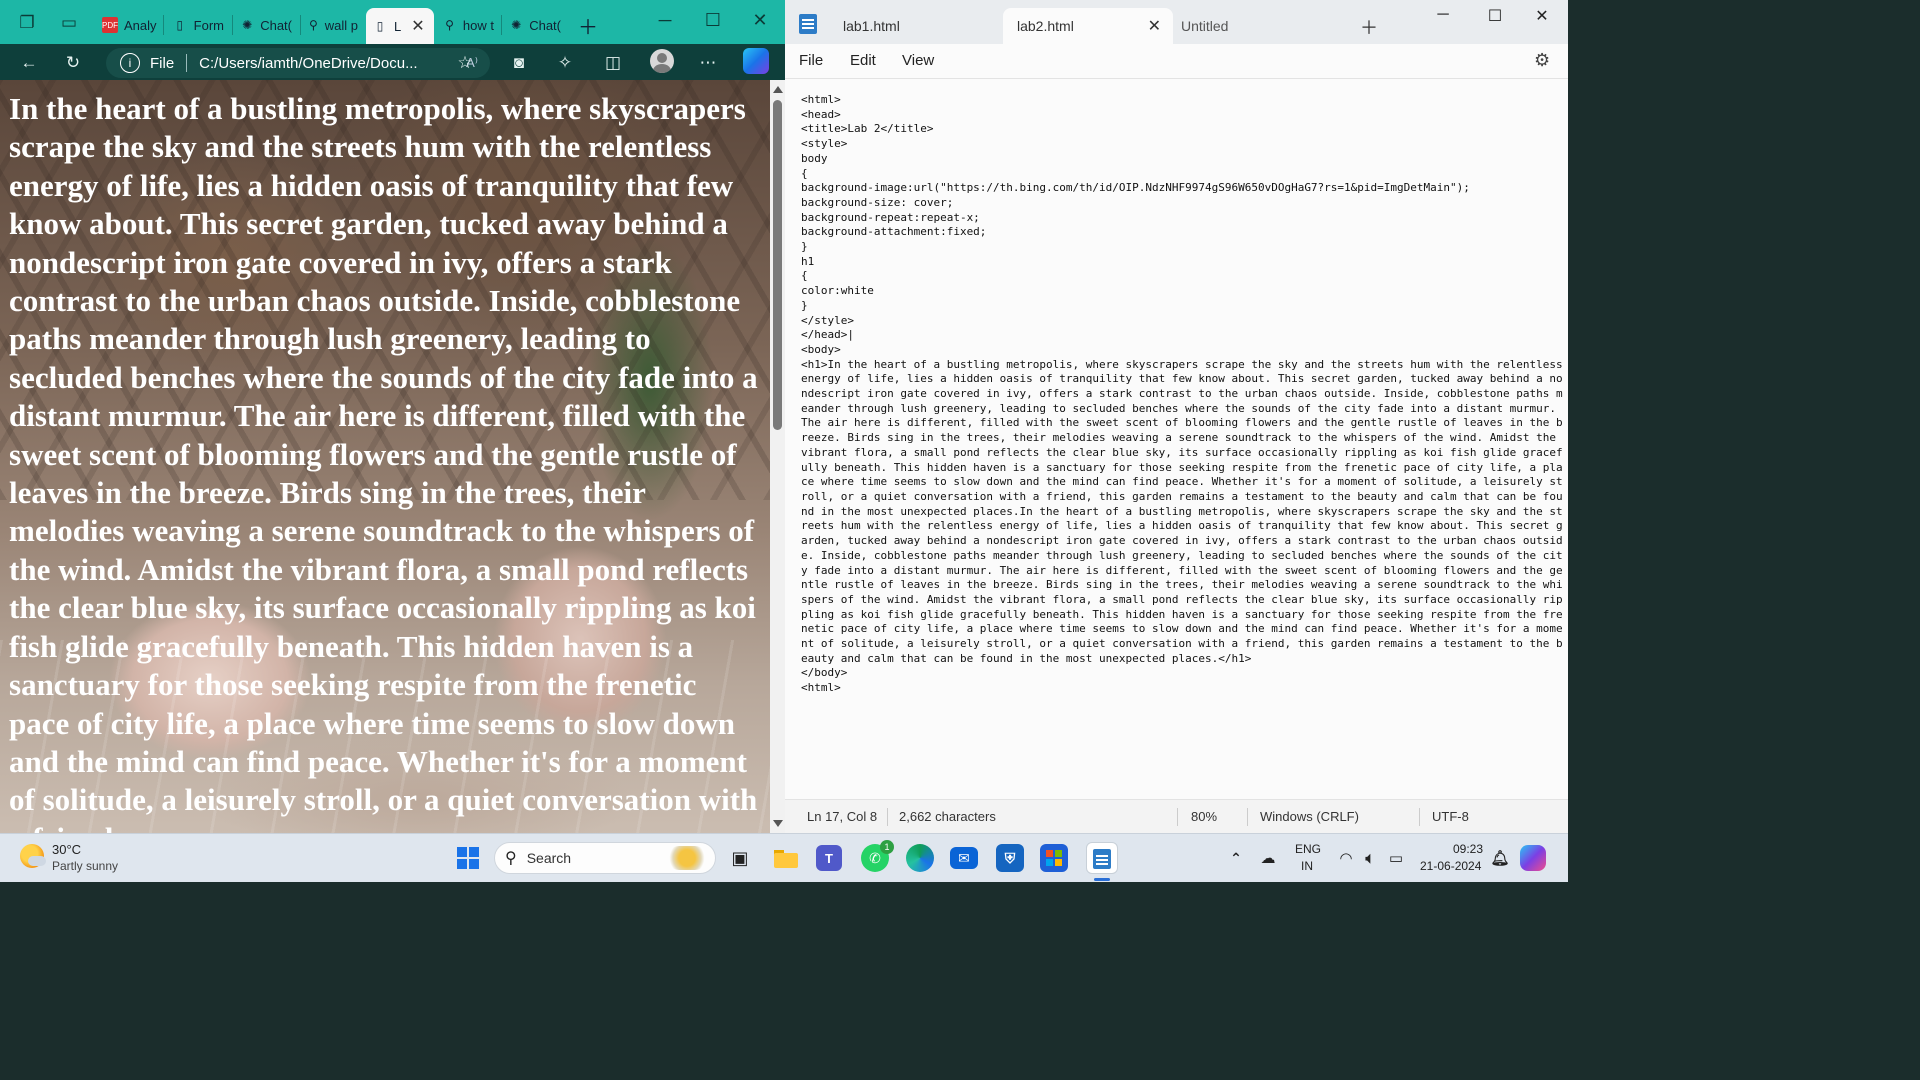 The image size is (1920, 1080). Describe the element at coordinates (1268, 858) in the screenshot. I see `network-disconnected-icon: ☁` at that location.